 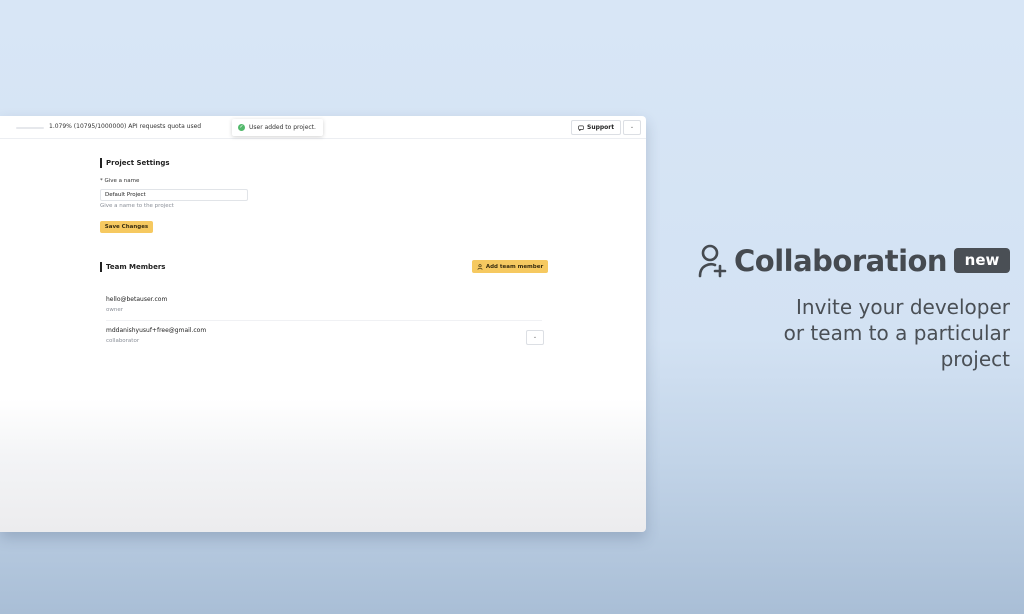 I want to click on promo-subtitle-line: or team to a particular, so click(x=896, y=333).